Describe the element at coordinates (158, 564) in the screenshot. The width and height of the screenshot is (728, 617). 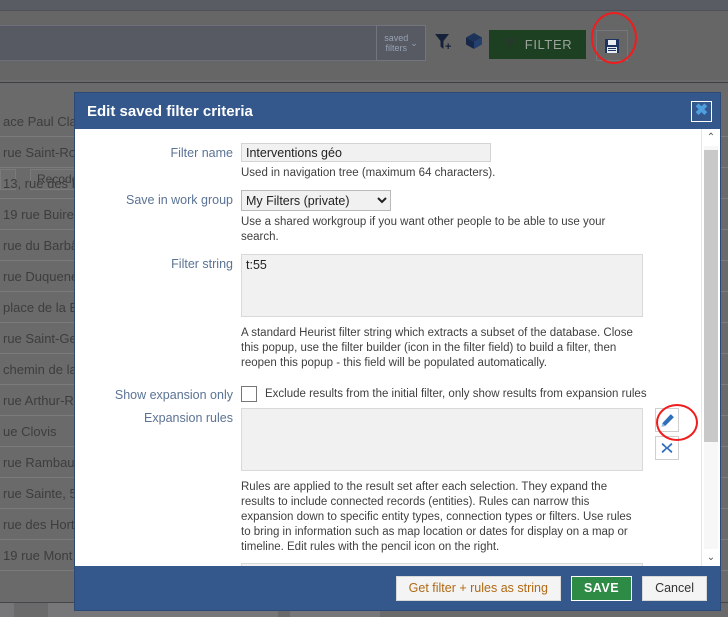
I see `notes-label: Notes` at that location.